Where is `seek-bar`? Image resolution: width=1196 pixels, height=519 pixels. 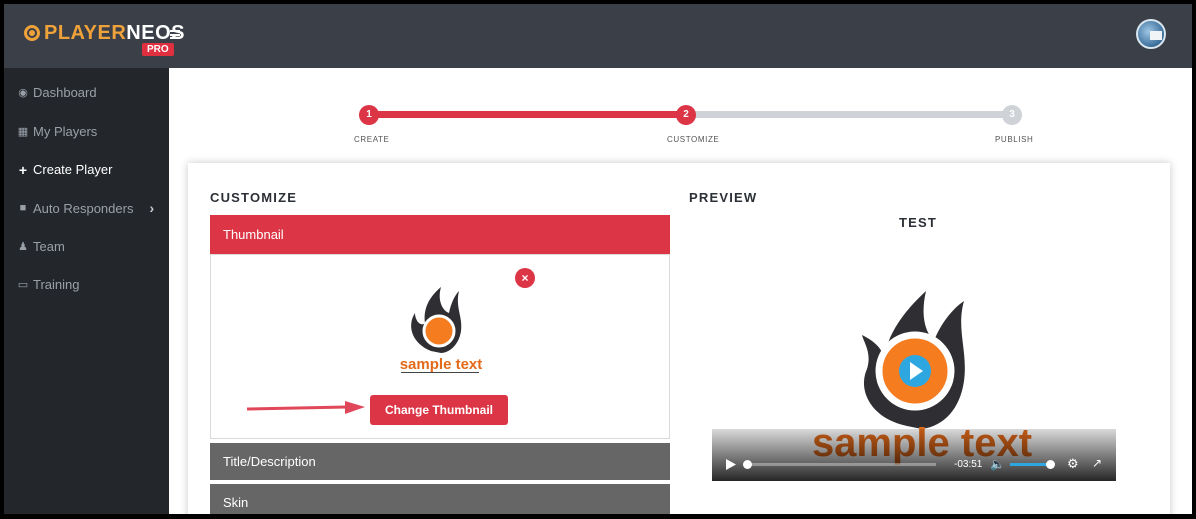
seek-bar is located at coordinates (839, 464).